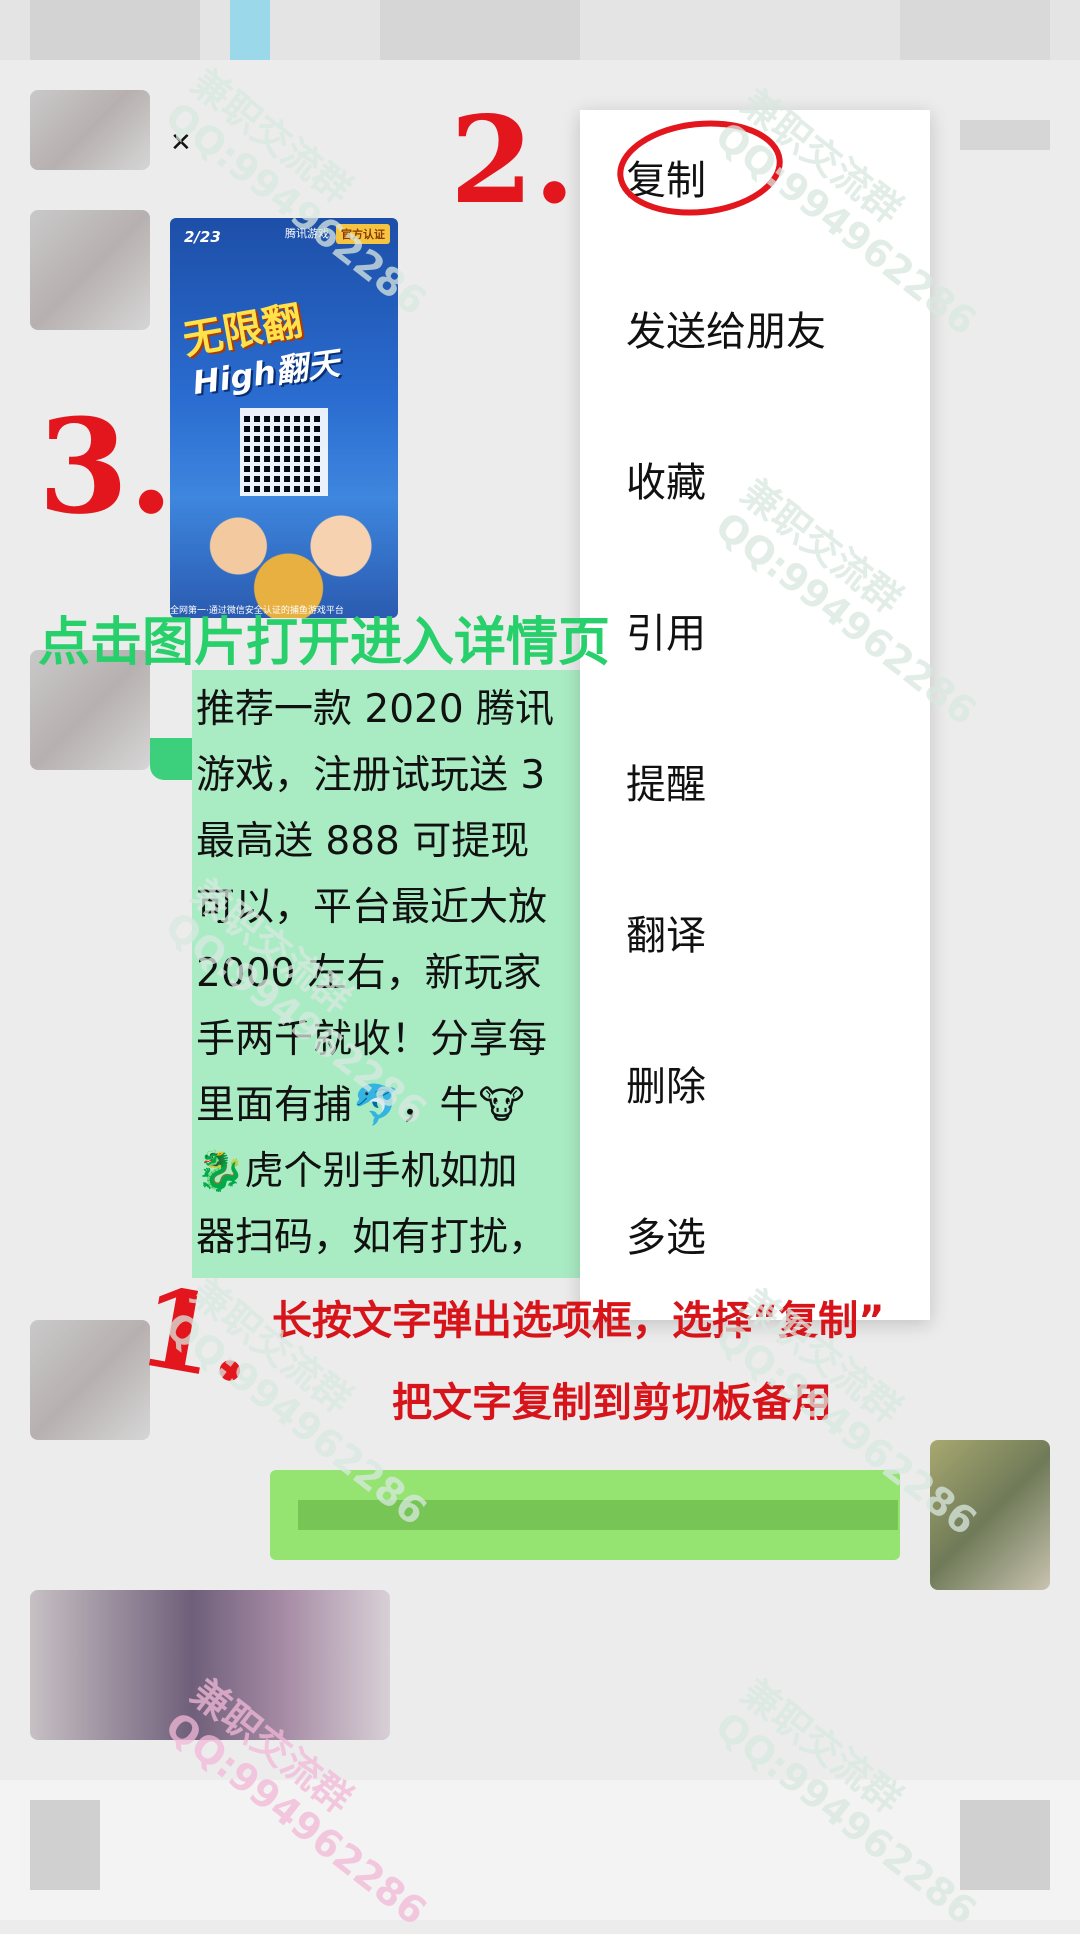 The image size is (1080, 1934). I want to click on step-number: 3., so click(106, 466).